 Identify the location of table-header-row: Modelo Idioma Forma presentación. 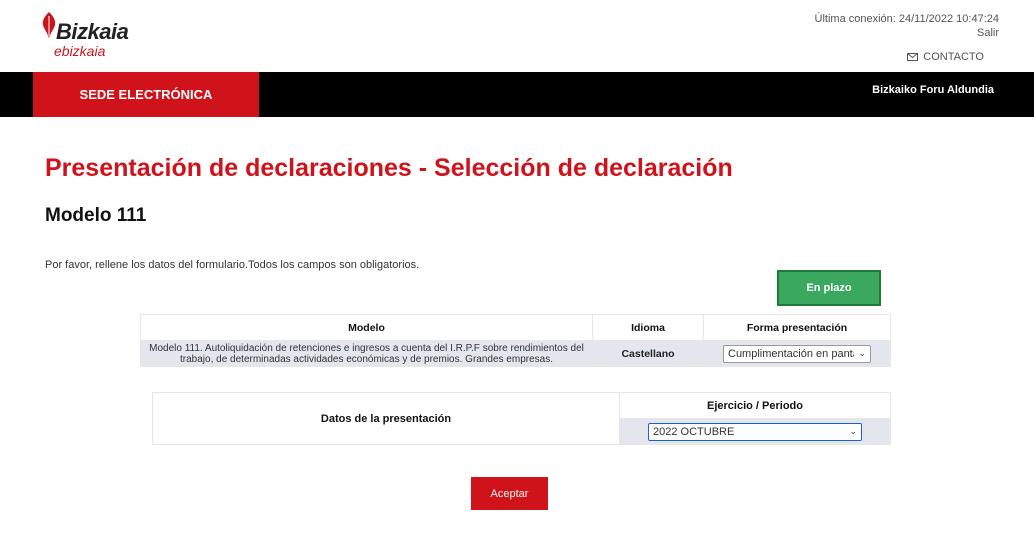
(515, 327).